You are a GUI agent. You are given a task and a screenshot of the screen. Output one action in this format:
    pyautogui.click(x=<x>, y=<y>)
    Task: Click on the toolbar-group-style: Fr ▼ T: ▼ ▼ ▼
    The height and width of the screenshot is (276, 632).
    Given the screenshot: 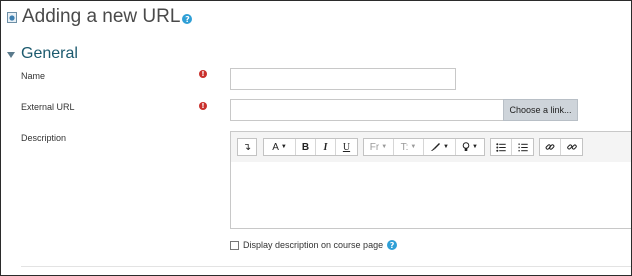 What is the action you would take?
    pyautogui.click(x=424, y=147)
    